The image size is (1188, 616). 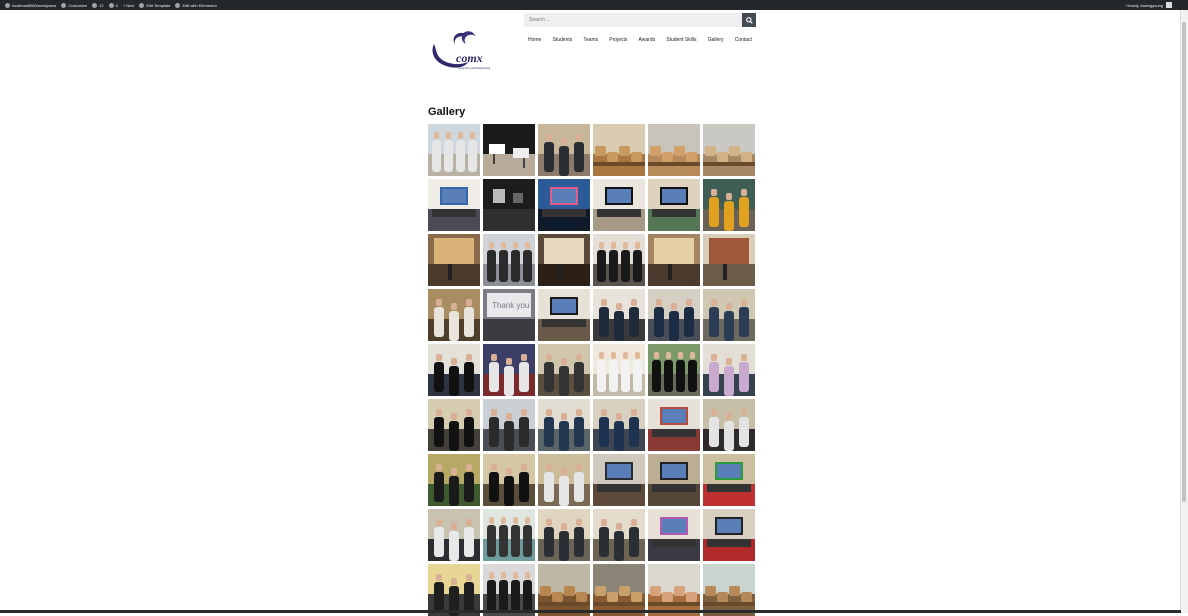 What do you see at coordinates (178, 5) in the screenshot?
I see `elementor-icon` at bounding box center [178, 5].